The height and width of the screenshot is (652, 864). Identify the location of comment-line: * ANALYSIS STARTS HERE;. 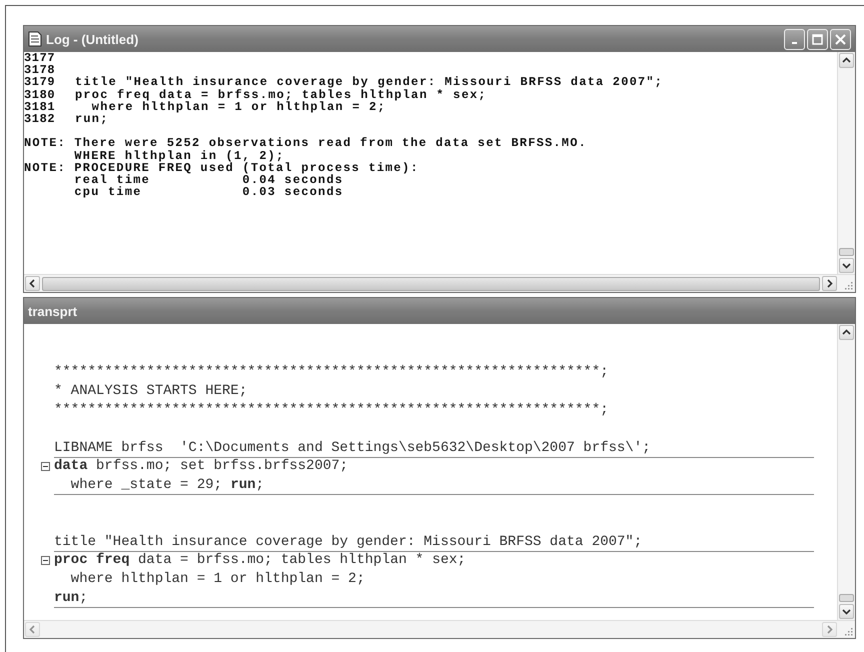
(151, 391).